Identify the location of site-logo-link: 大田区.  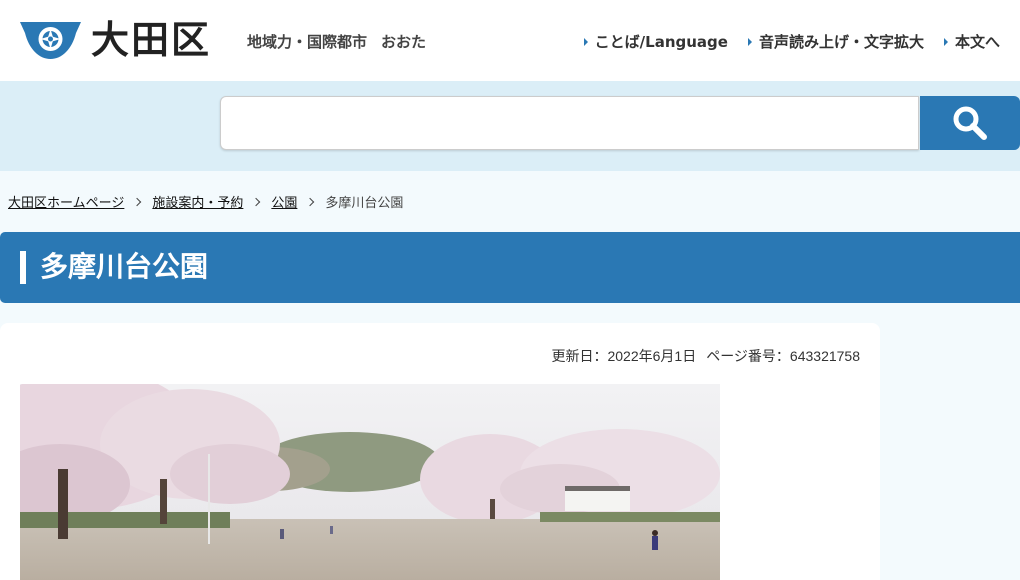
(115, 40).